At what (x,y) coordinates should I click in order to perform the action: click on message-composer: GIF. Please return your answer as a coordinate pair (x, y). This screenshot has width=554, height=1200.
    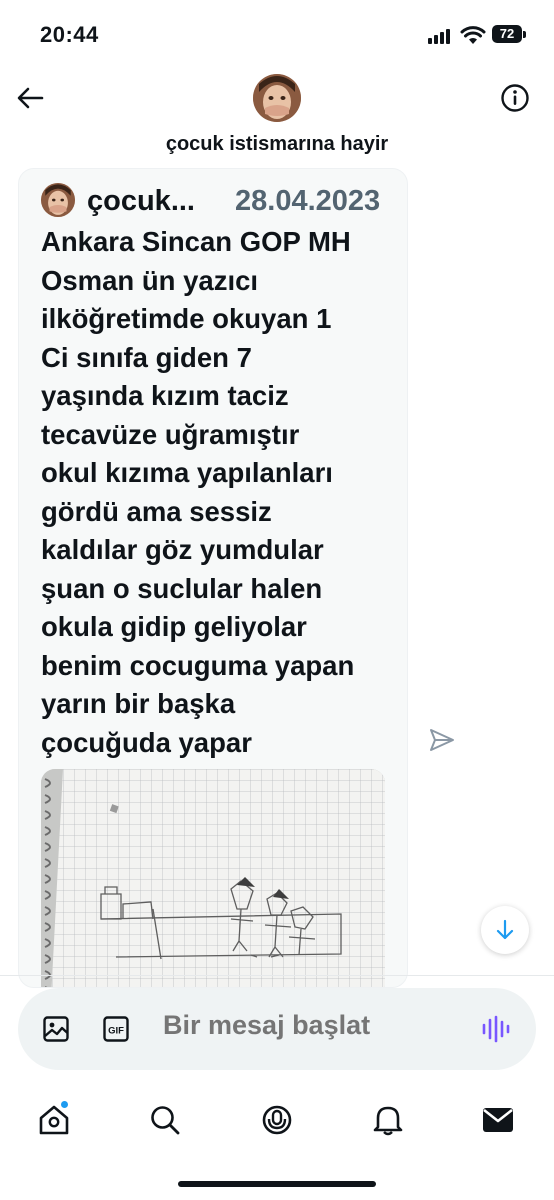
    Looking at the image, I should click on (277, 1029).